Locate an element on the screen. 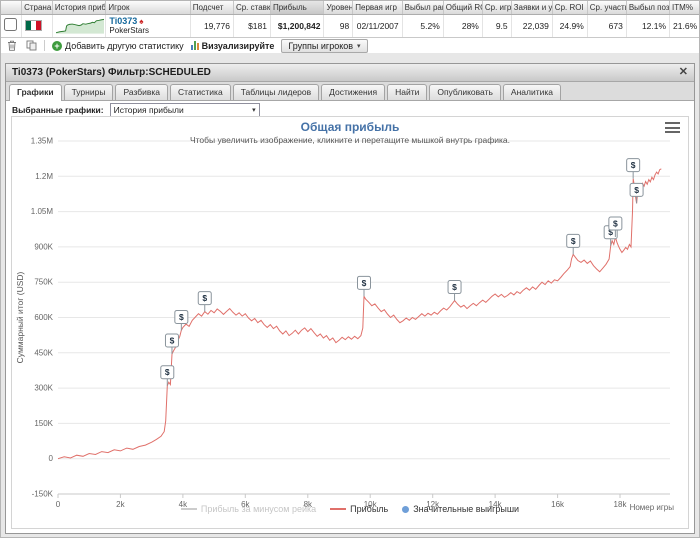 The image size is (700, 538). player-groups-dropdown: Группы игроков ▾ is located at coordinates (324, 45).